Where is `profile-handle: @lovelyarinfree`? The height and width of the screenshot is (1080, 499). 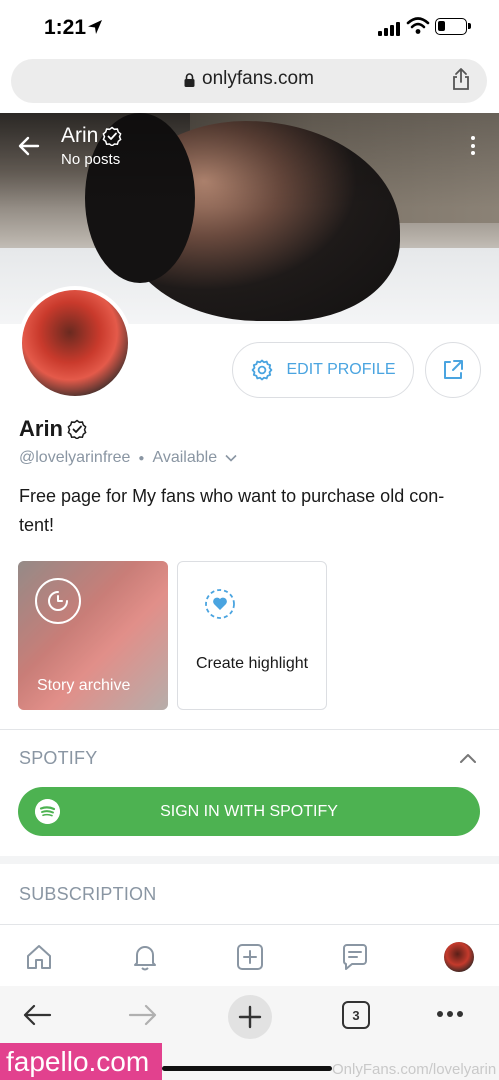 profile-handle: @lovelyarinfree is located at coordinates (75, 457).